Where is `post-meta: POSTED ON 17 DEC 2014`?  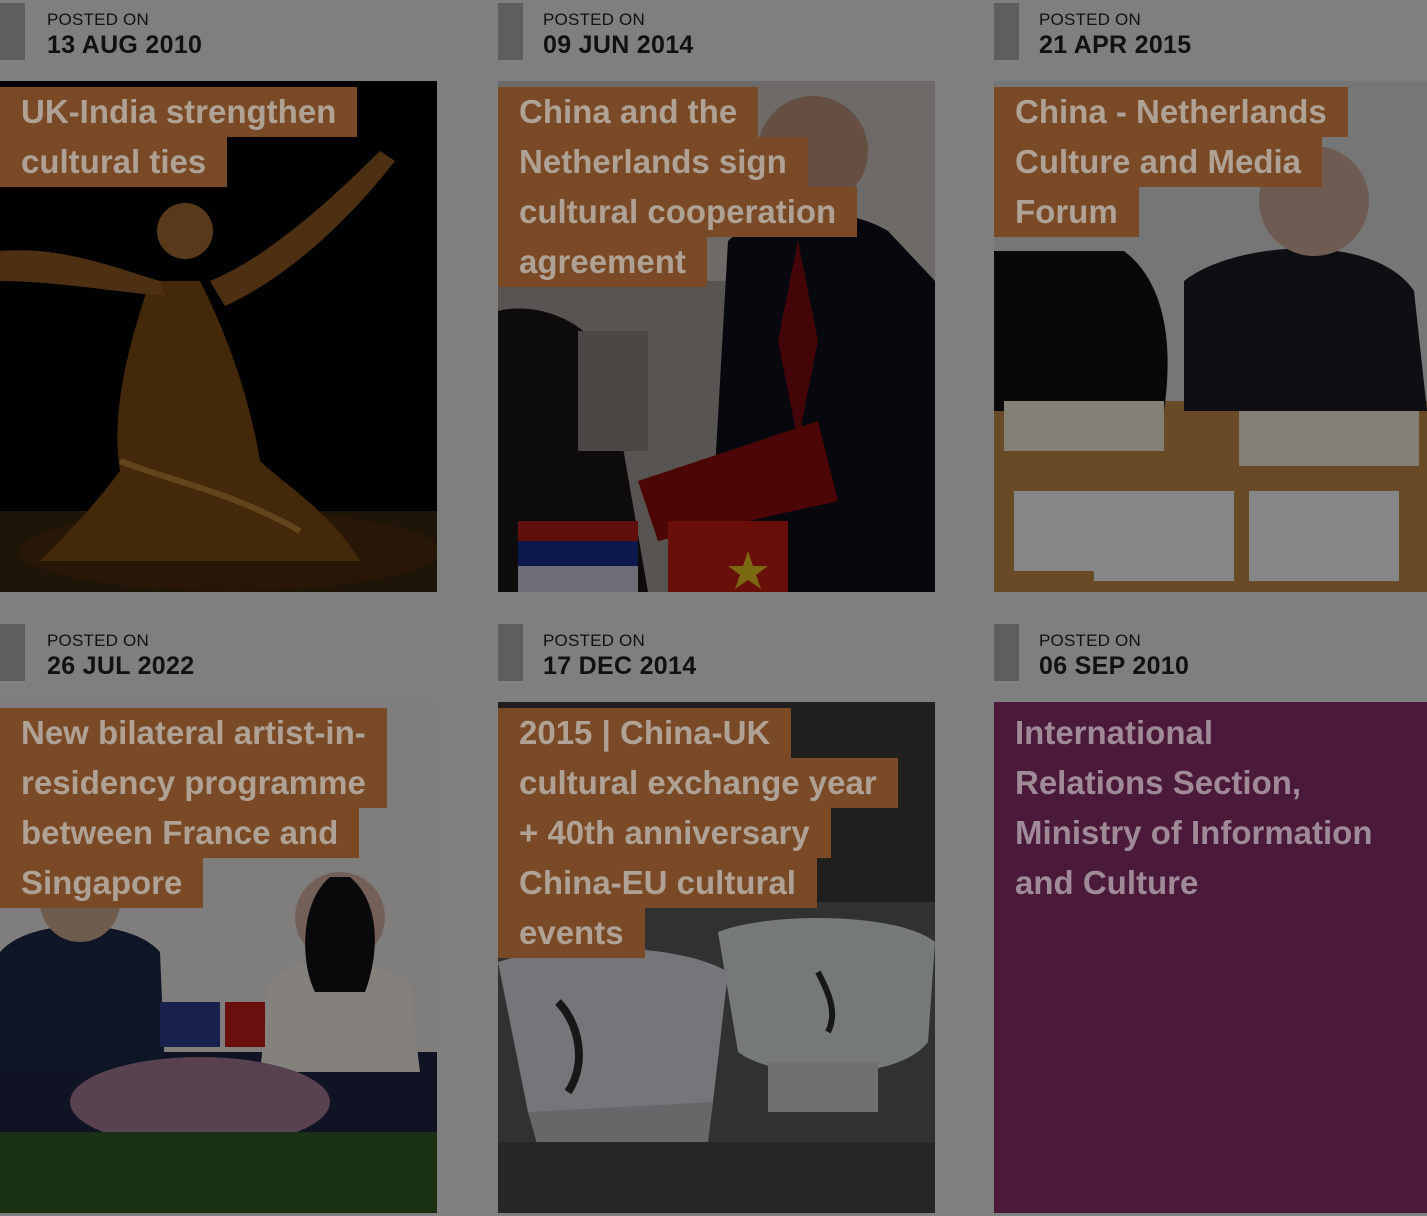 post-meta: POSTED ON 17 DEC 2014 is located at coordinates (716, 661).